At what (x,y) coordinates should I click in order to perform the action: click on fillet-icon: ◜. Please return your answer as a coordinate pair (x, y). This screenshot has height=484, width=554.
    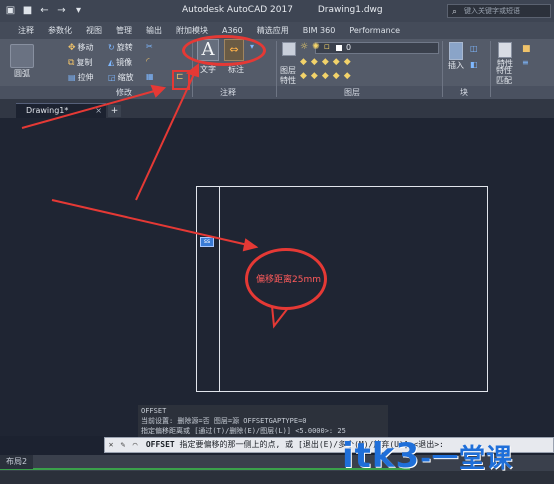
    Looking at the image, I should click on (148, 62).